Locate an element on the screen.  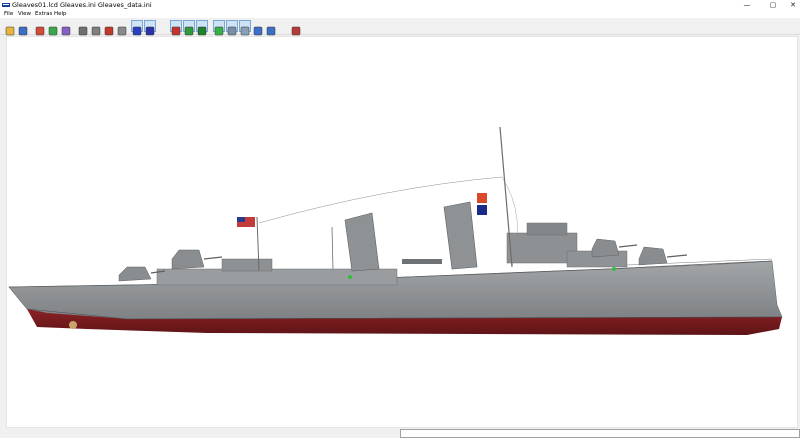
open-folder-icon is located at coordinates (10, 31).